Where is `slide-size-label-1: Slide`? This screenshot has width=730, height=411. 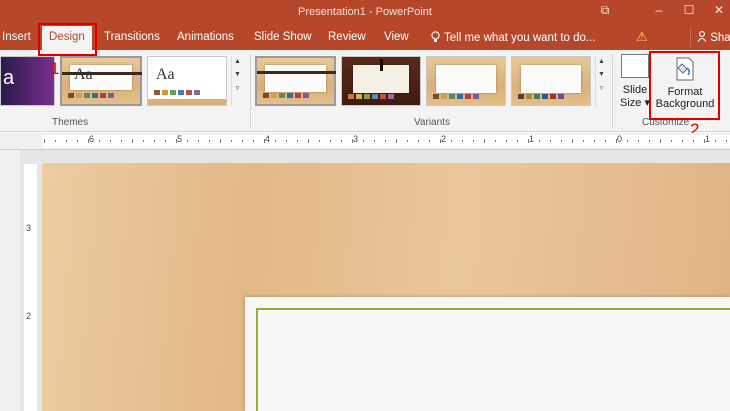
slide-size-label-1: Slide is located at coordinates (635, 90).